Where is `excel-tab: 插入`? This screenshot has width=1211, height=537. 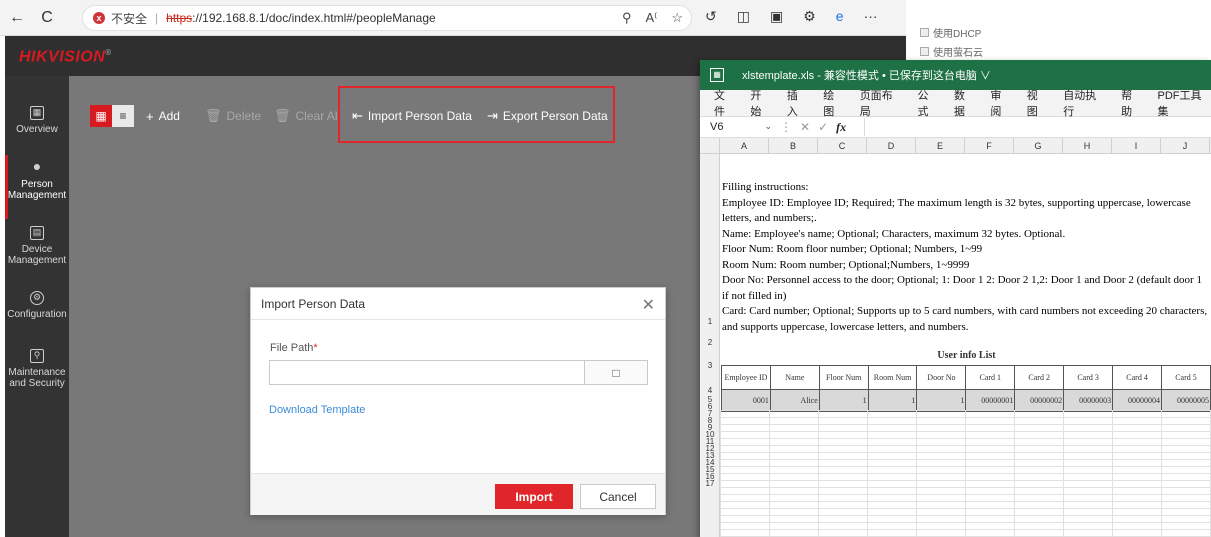
excel-tab: 插入 is located at coordinates (797, 103).